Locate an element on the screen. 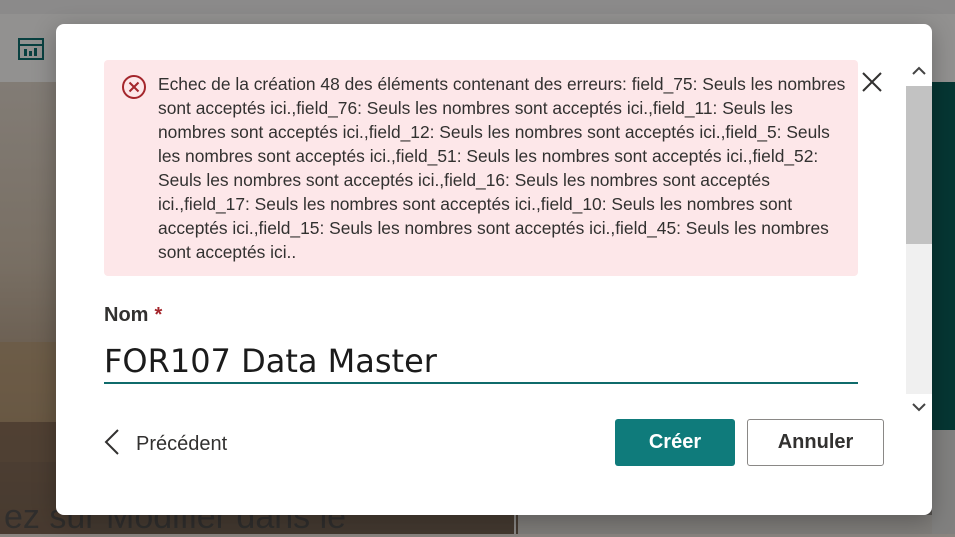  name-field-label: Nom * is located at coordinates (133, 315).